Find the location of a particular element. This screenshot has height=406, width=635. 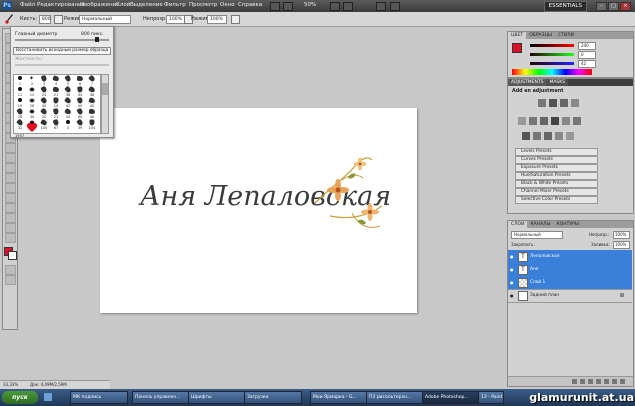

delete-layer-icon is located at coordinates (622, 381).